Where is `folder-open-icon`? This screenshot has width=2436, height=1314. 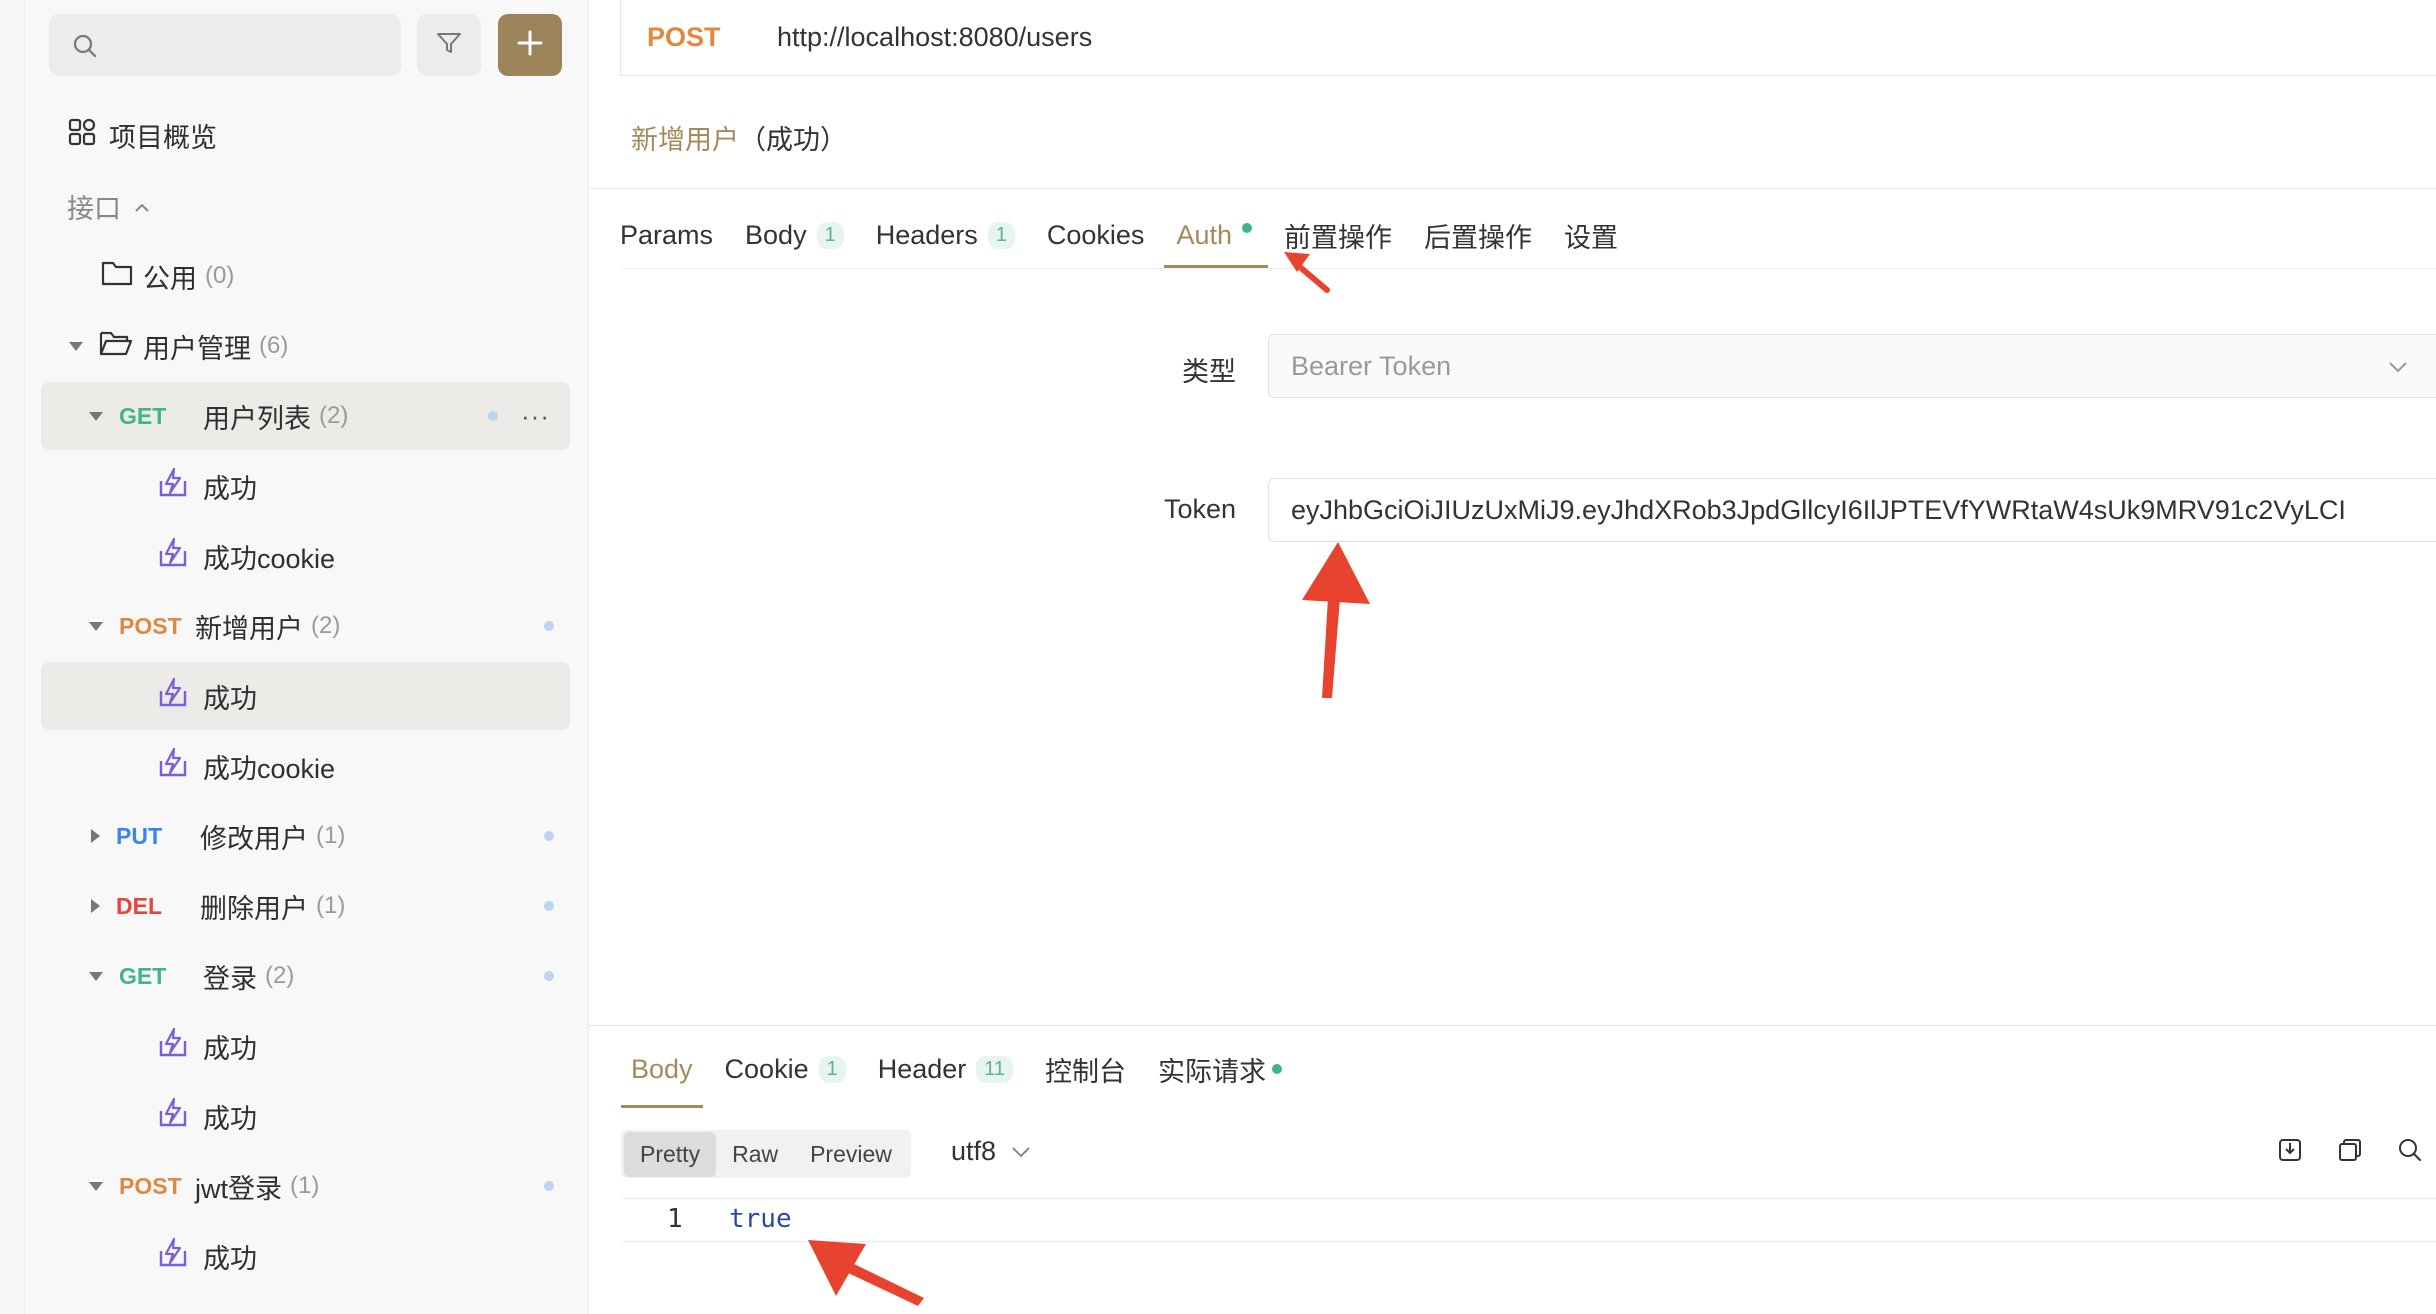 folder-open-icon is located at coordinates (116, 346).